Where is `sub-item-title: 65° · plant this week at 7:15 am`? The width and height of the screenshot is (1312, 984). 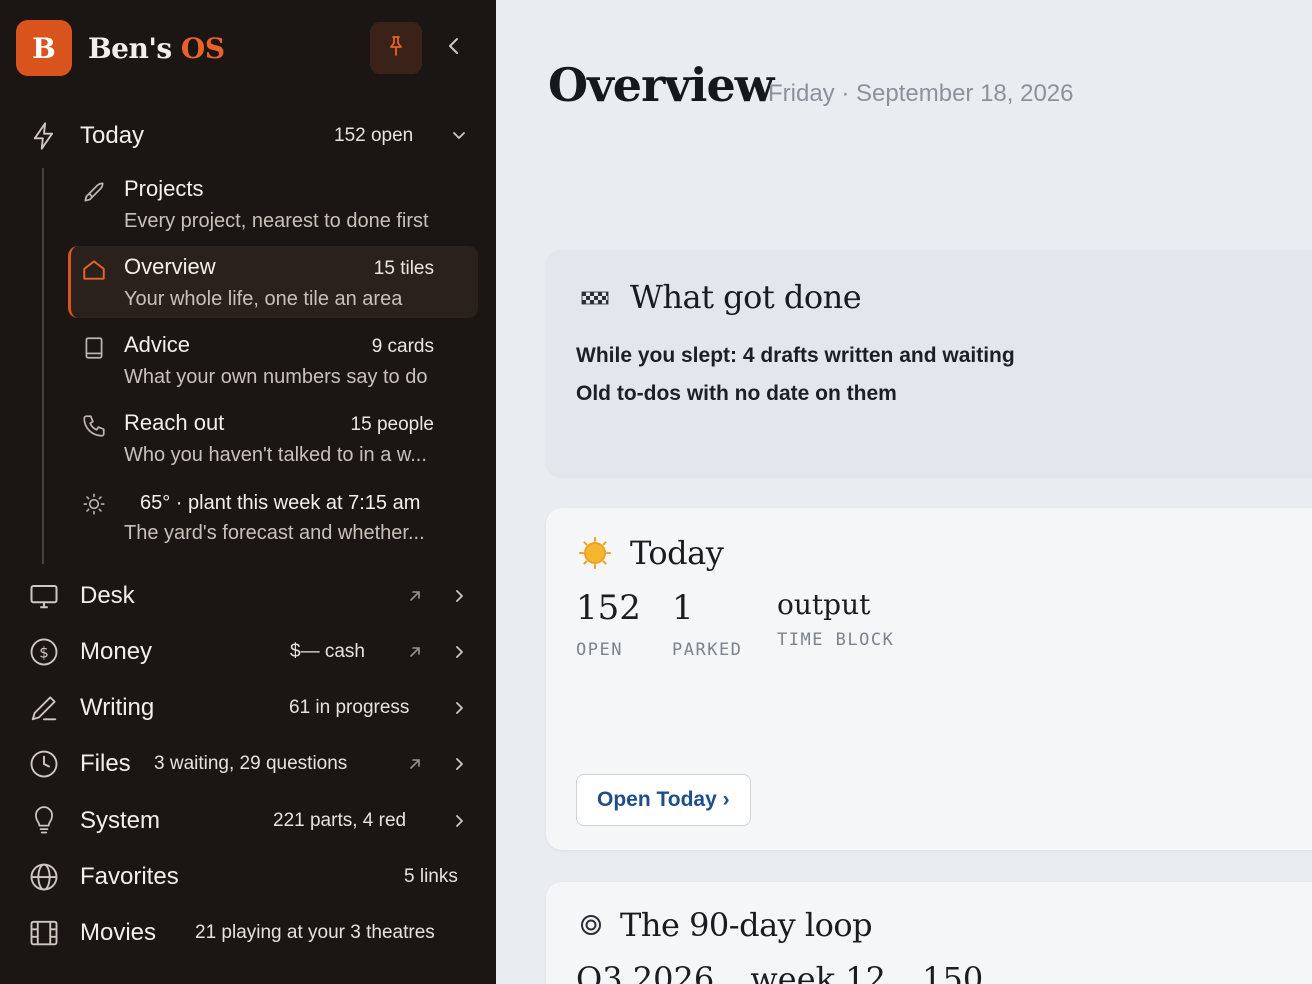 sub-item-title: 65° · plant this week at 7:15 am is located at coordinates (280, 503).